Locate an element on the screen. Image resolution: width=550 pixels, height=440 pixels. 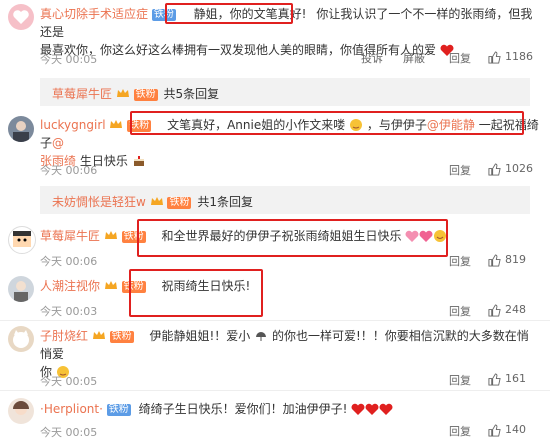
cartoon-avatar-icon is located at coordinates (22, 239).